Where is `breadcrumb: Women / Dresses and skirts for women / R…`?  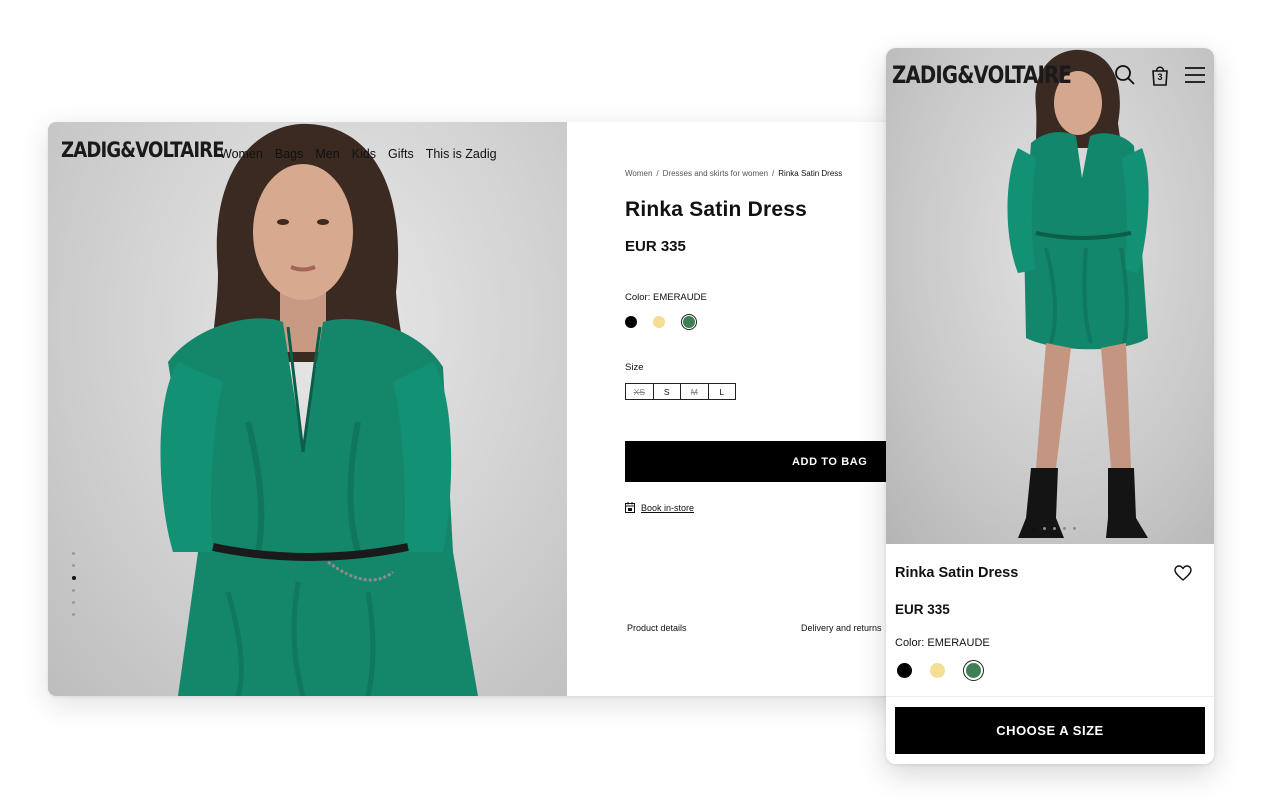
breadcrumb: Women / Dresses and skirts for women / R… is located at coordinates (733, 173).